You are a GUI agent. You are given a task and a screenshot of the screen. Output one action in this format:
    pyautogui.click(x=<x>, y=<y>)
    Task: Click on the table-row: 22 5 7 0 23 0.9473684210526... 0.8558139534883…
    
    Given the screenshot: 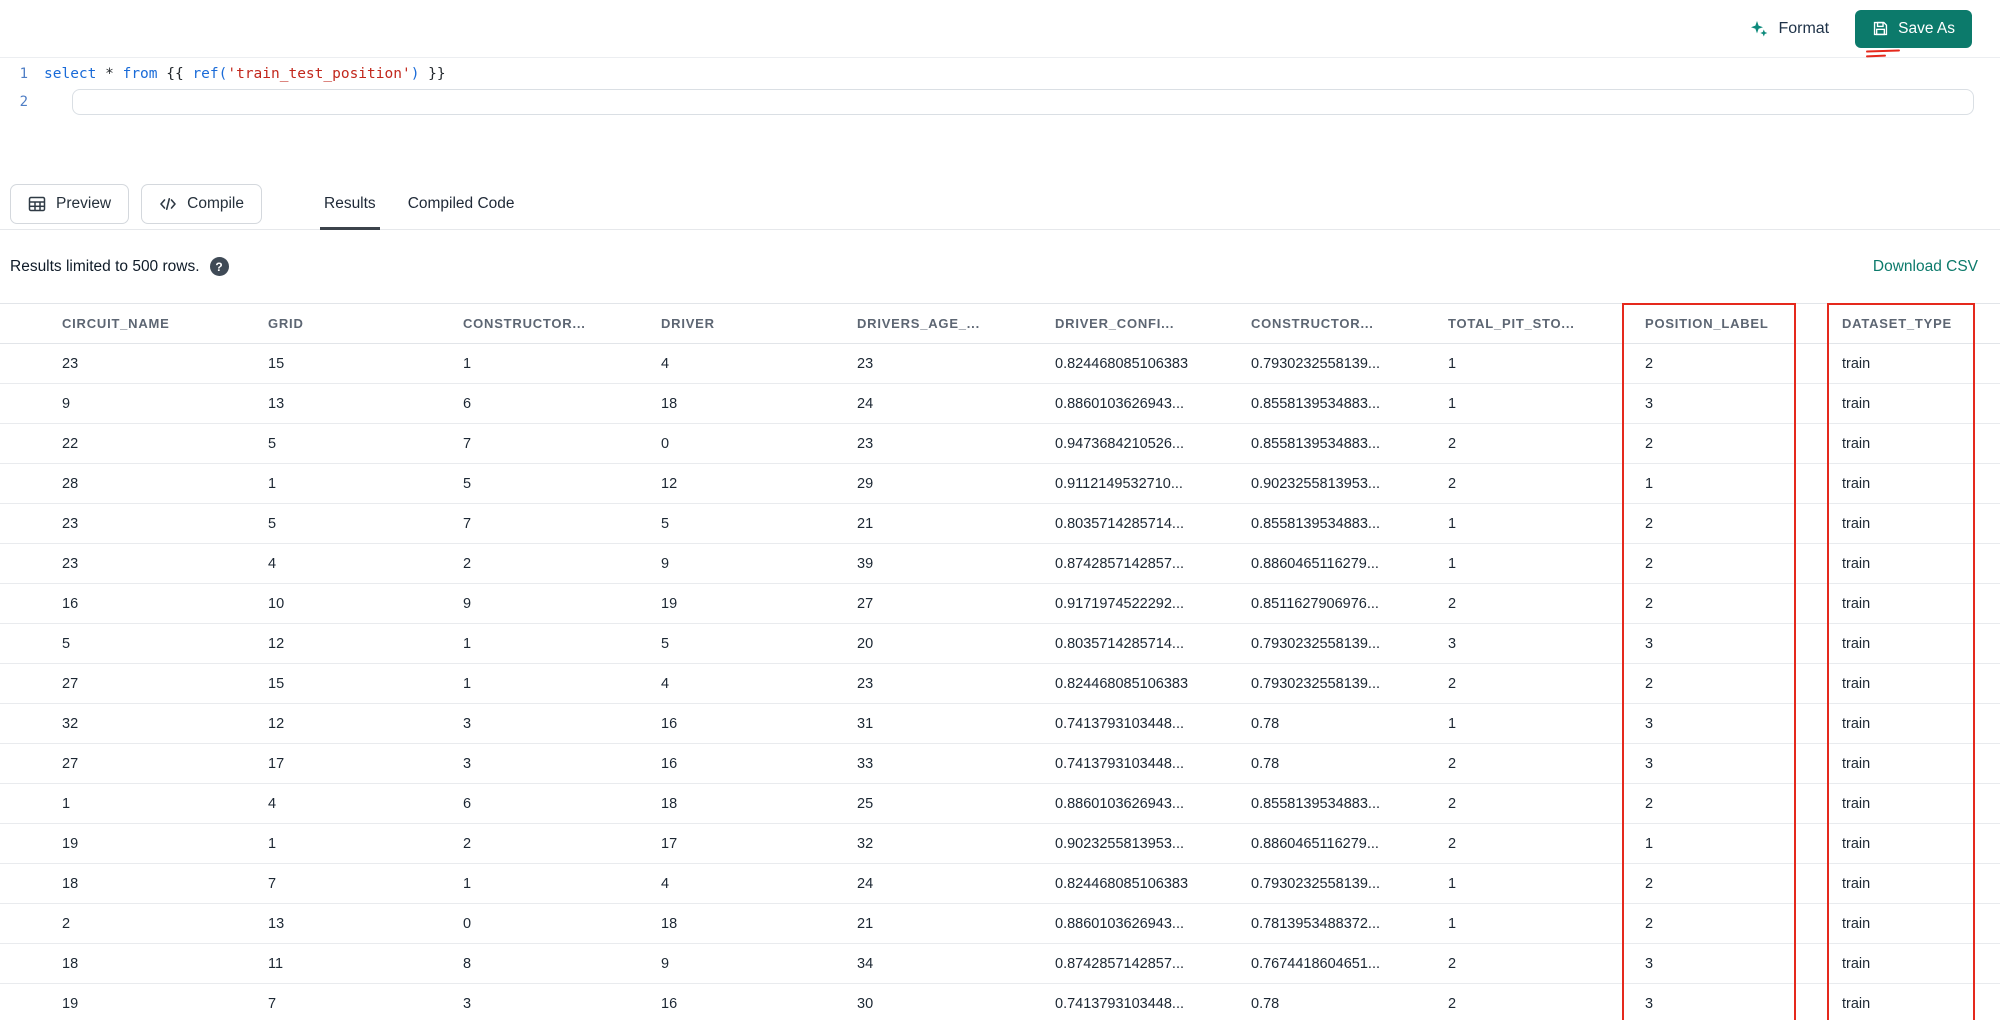 What is the action you would take?
    pyautogui.click(x=1000, y=443)
    